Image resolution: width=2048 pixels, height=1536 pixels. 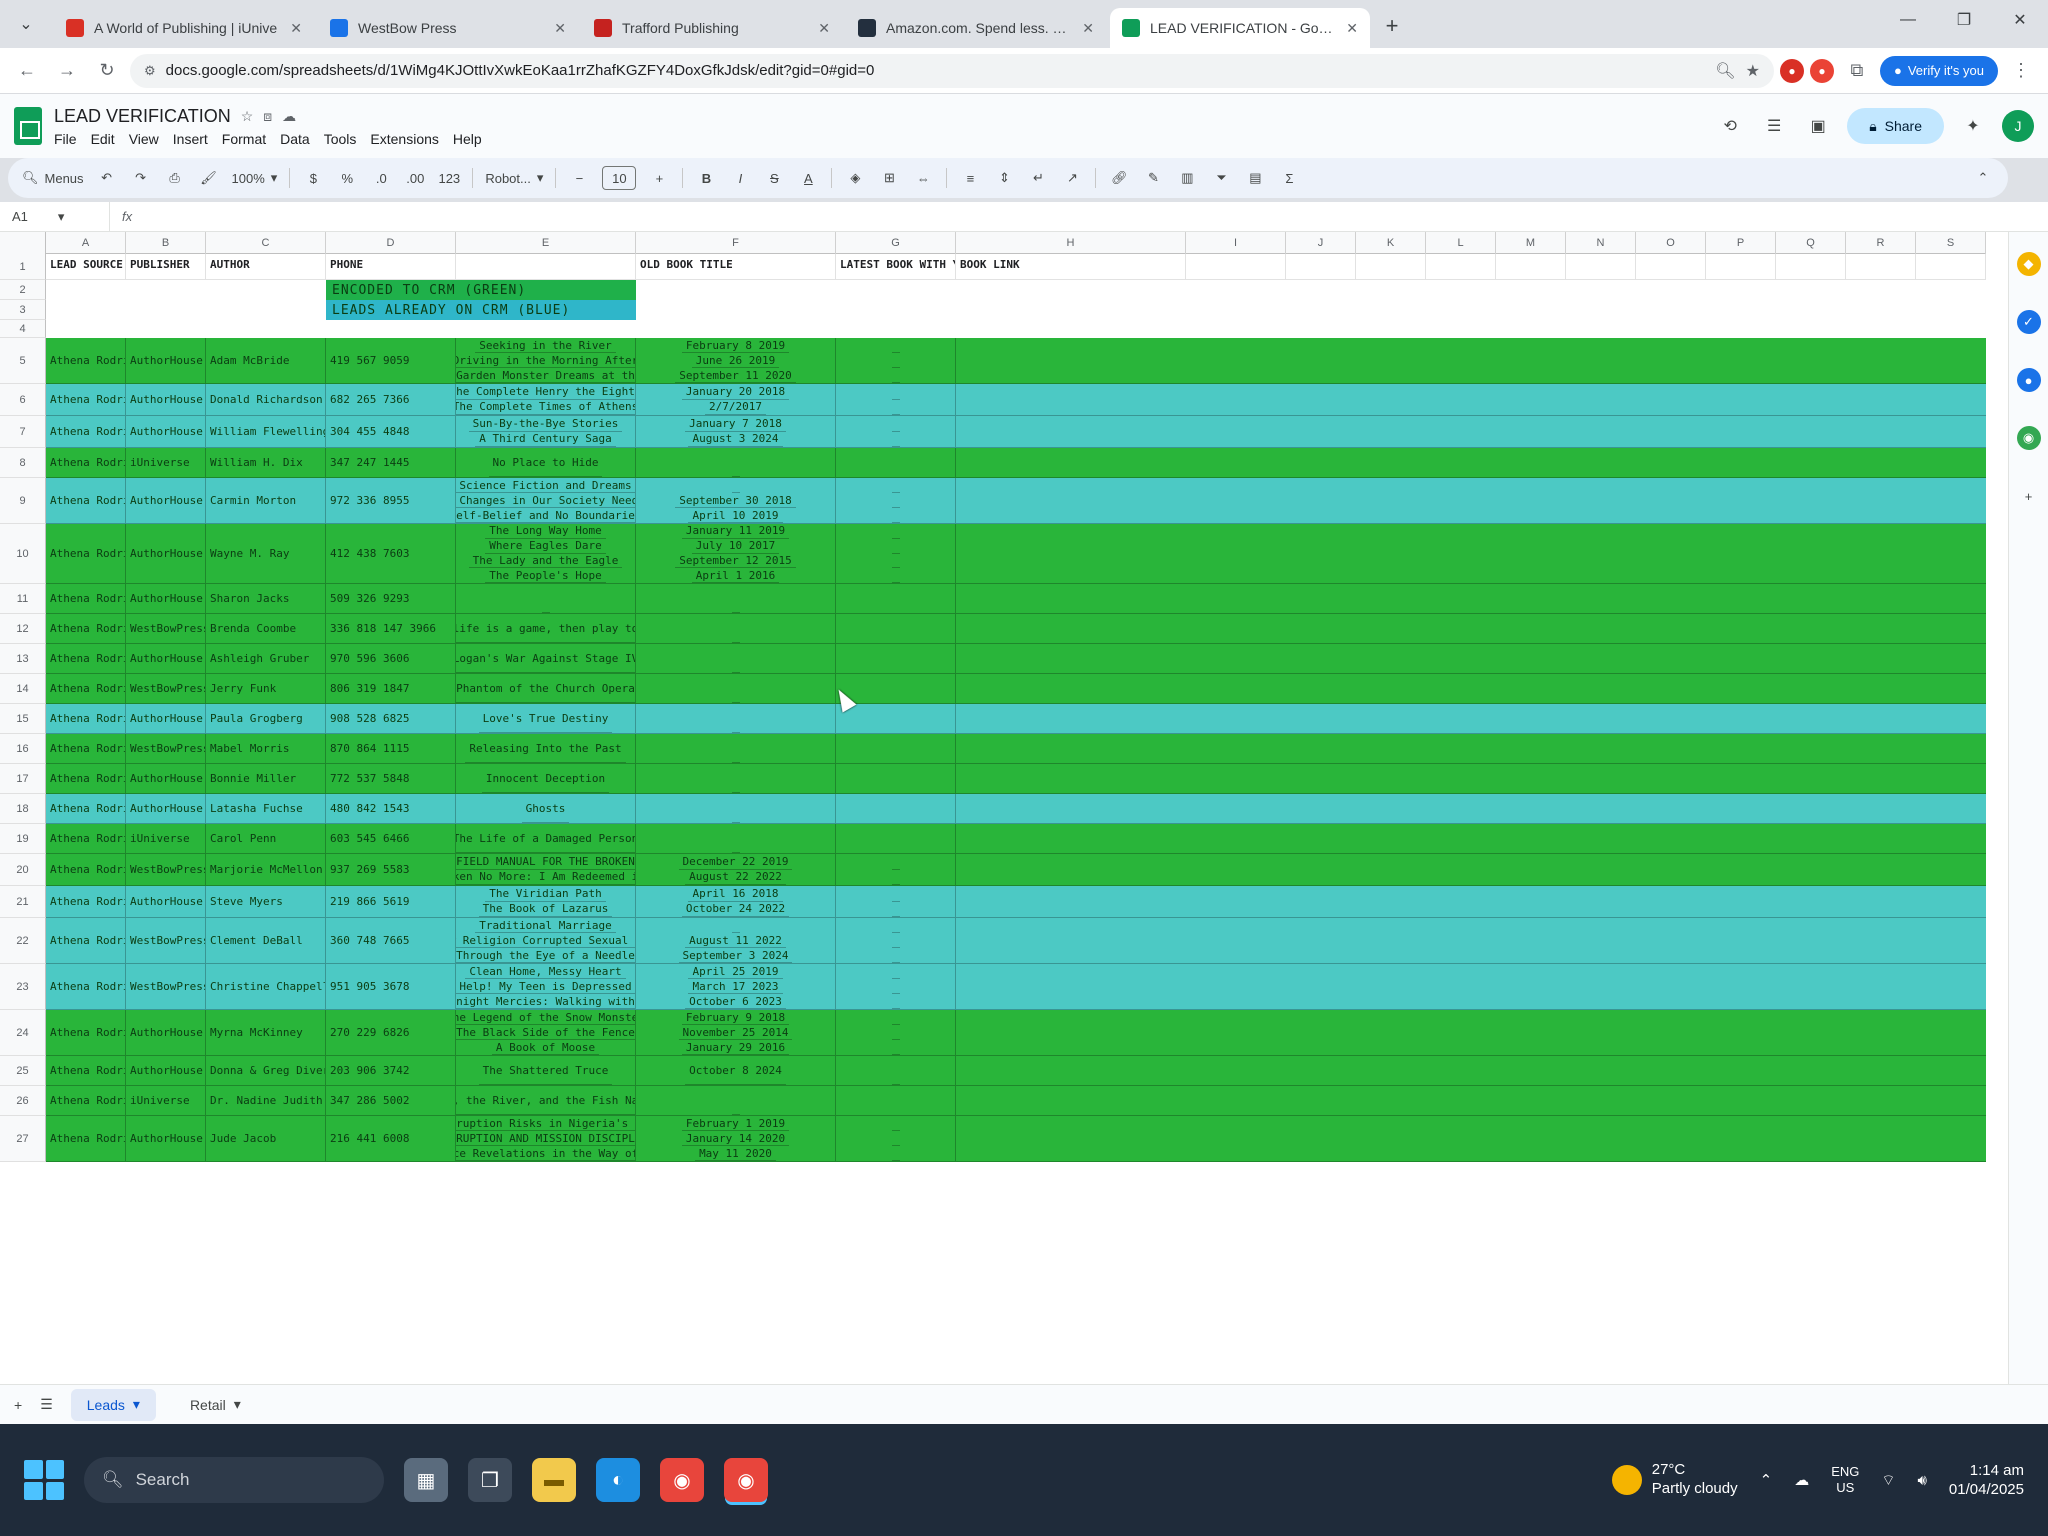 I want to click on cell-author: Donald Richardson, so click(x=266, y=400).